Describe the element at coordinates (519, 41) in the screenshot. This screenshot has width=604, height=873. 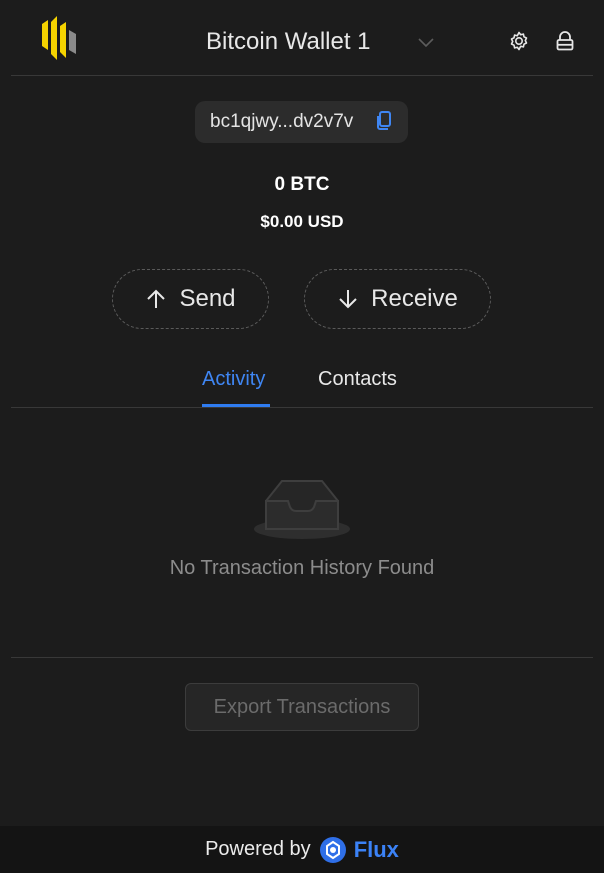
I see `gear-icon` at that location.